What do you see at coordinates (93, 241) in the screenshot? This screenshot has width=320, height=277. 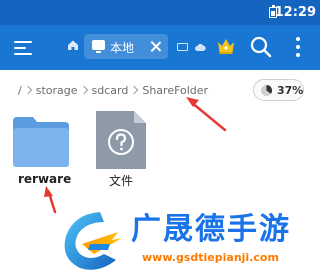 I see `watermark-logo` at bounding box center [93, 241].